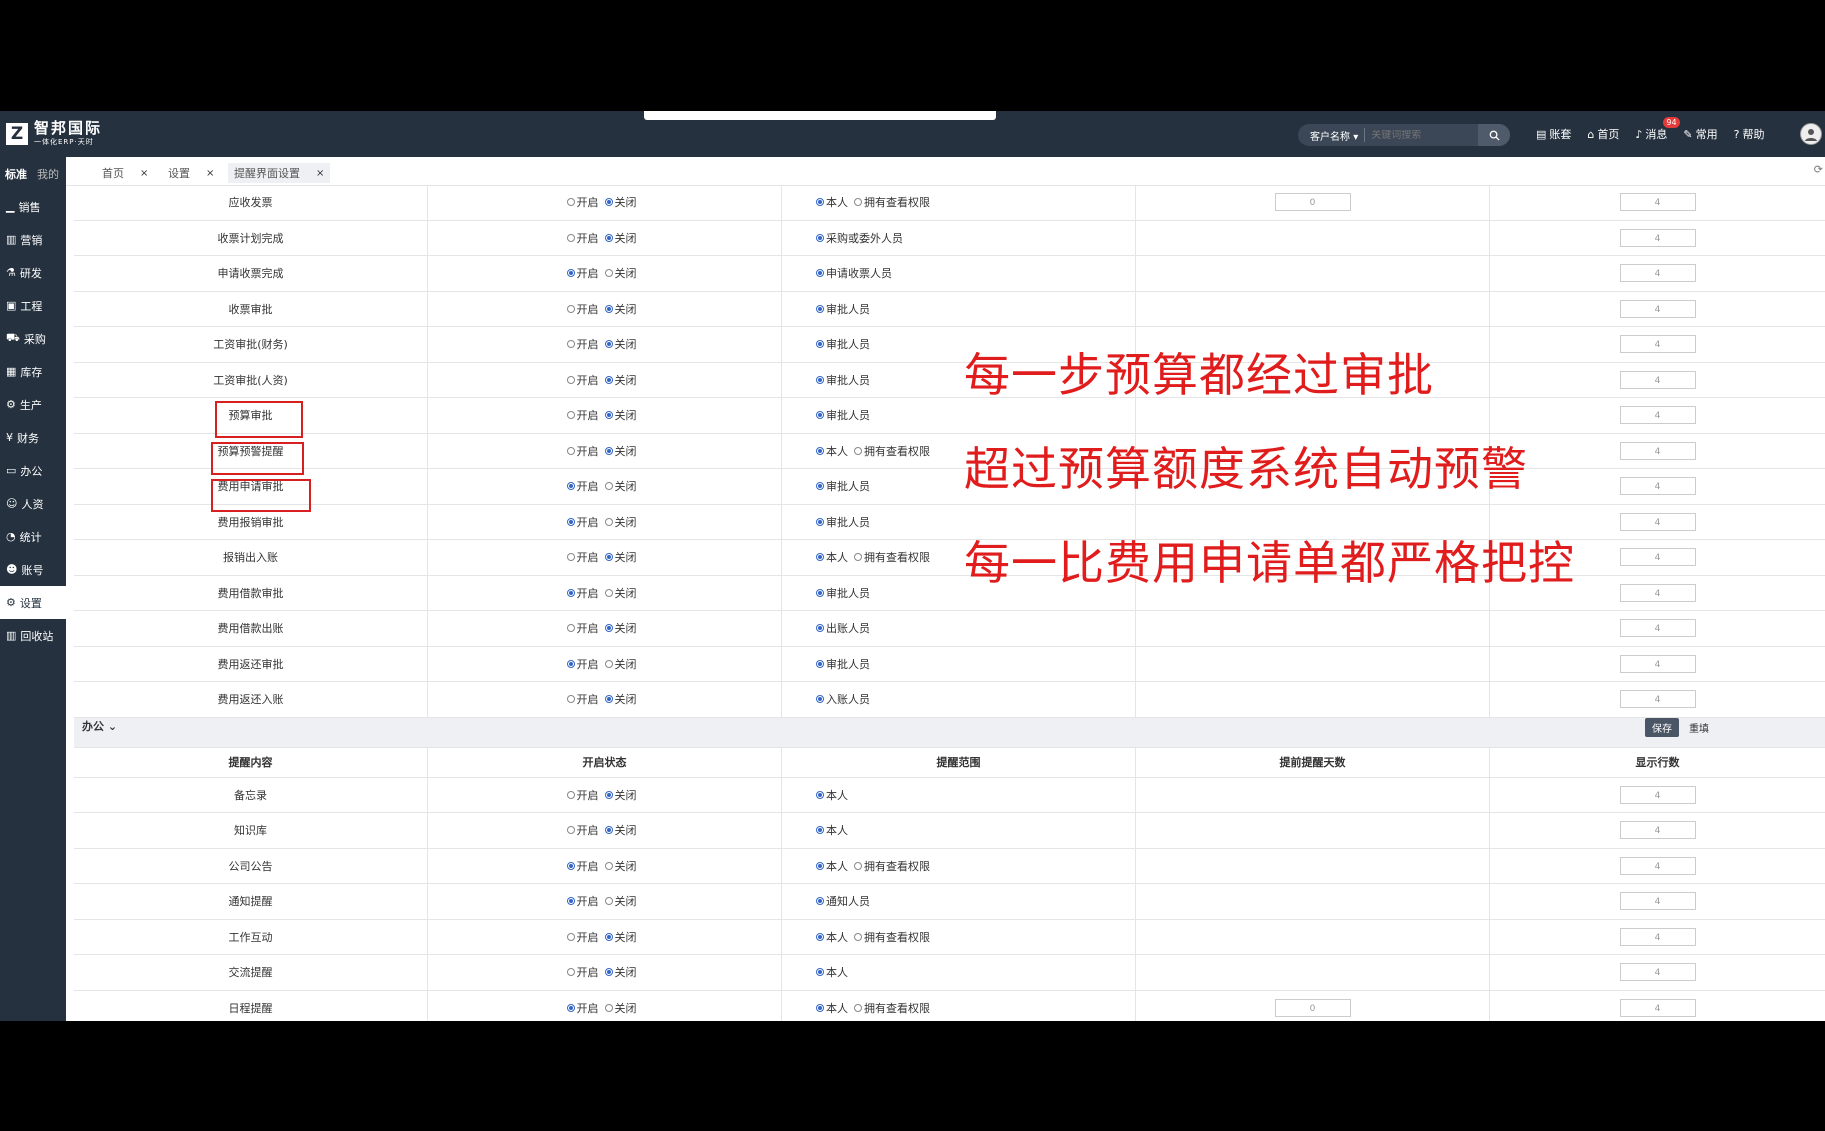  What do you see at coordinates (16, 174) in the screenshot?
I see `sidebar-tab-0: 标准` at bounding box center [16, 174].